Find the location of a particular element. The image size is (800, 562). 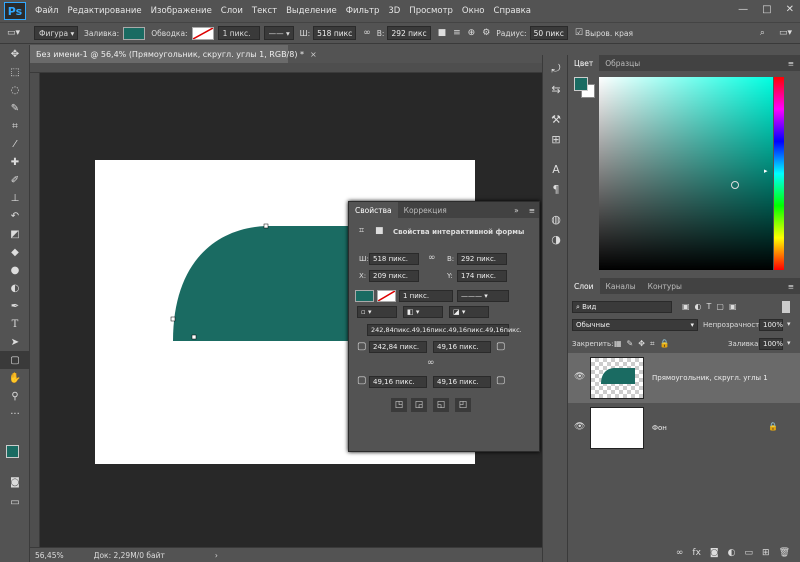

properties-icon: ⇆ is located at coordinates (556, 89).